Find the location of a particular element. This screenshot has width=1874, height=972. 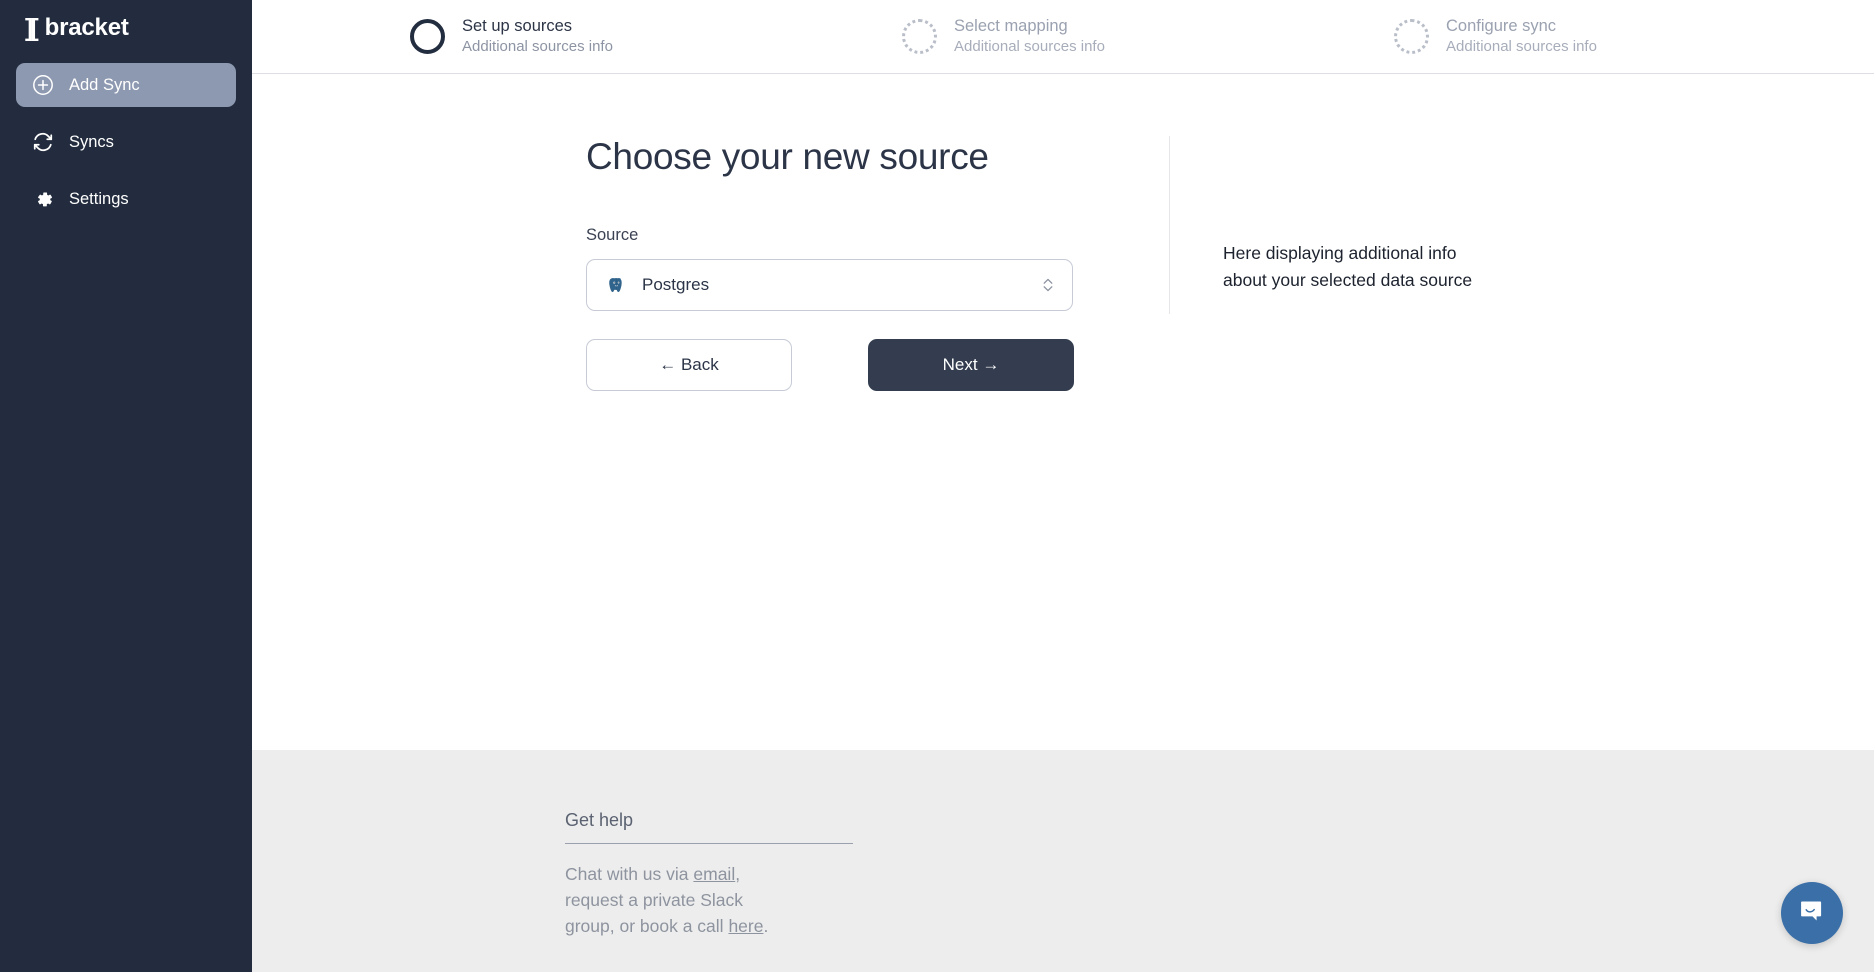

info-line-1: Here displaying additional info is located at coordinates (1340, 253).